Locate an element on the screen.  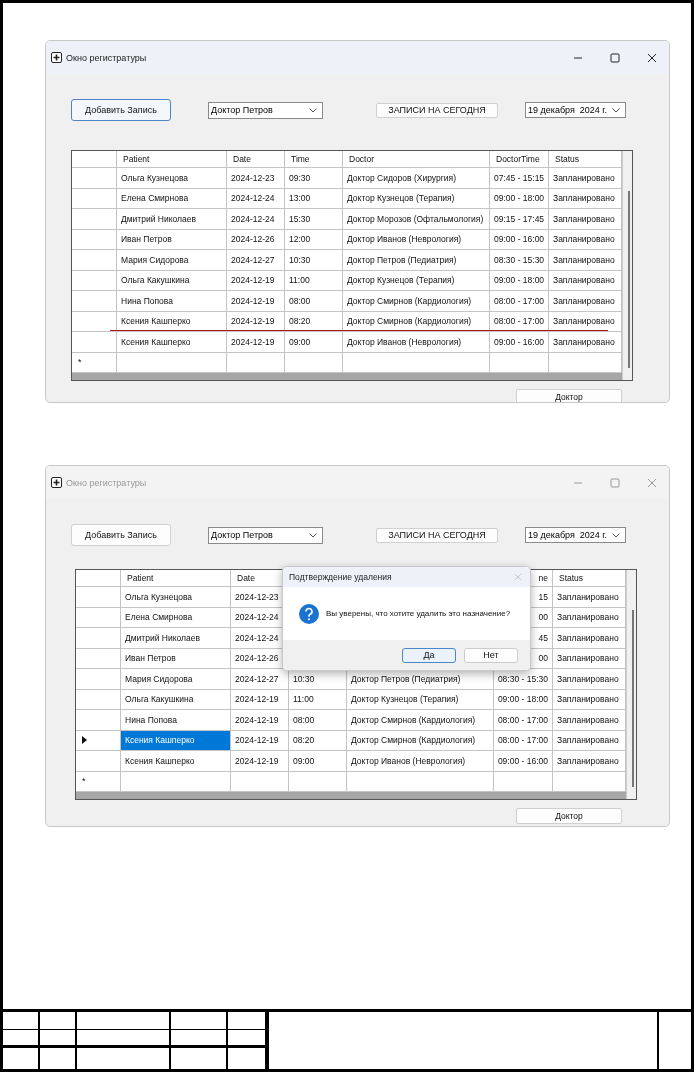
horizontal-scrollbar is located at coordinates (347, 376).